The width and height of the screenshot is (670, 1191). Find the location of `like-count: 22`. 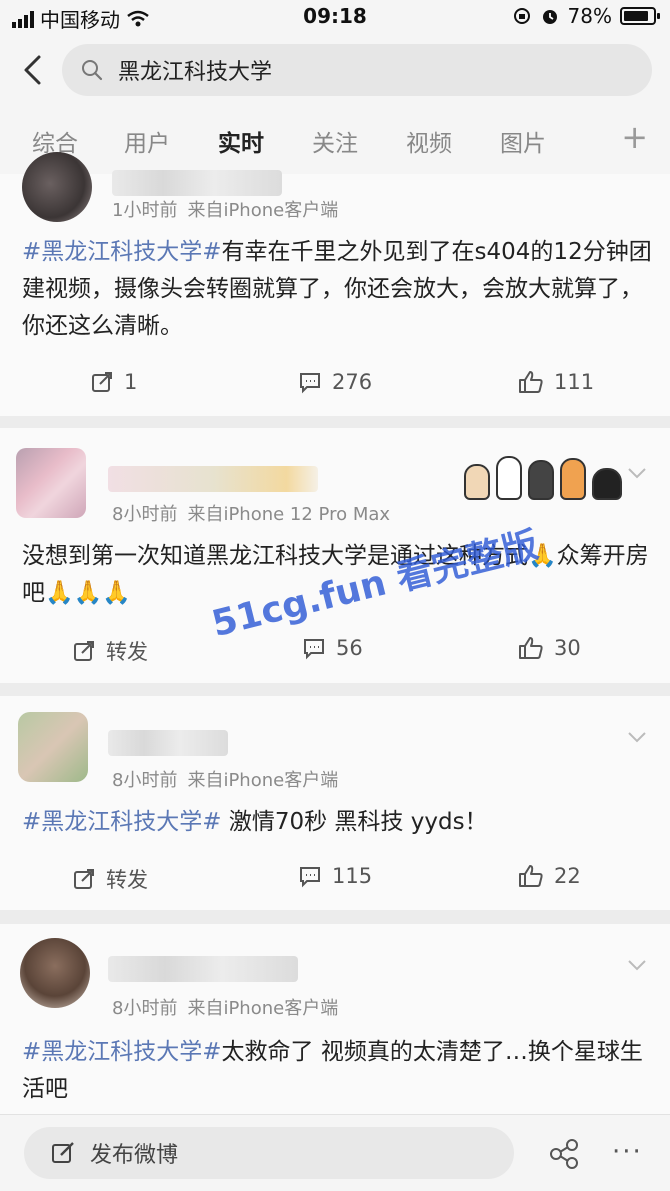

like-count: 22 is located at coordinates (567, 876).